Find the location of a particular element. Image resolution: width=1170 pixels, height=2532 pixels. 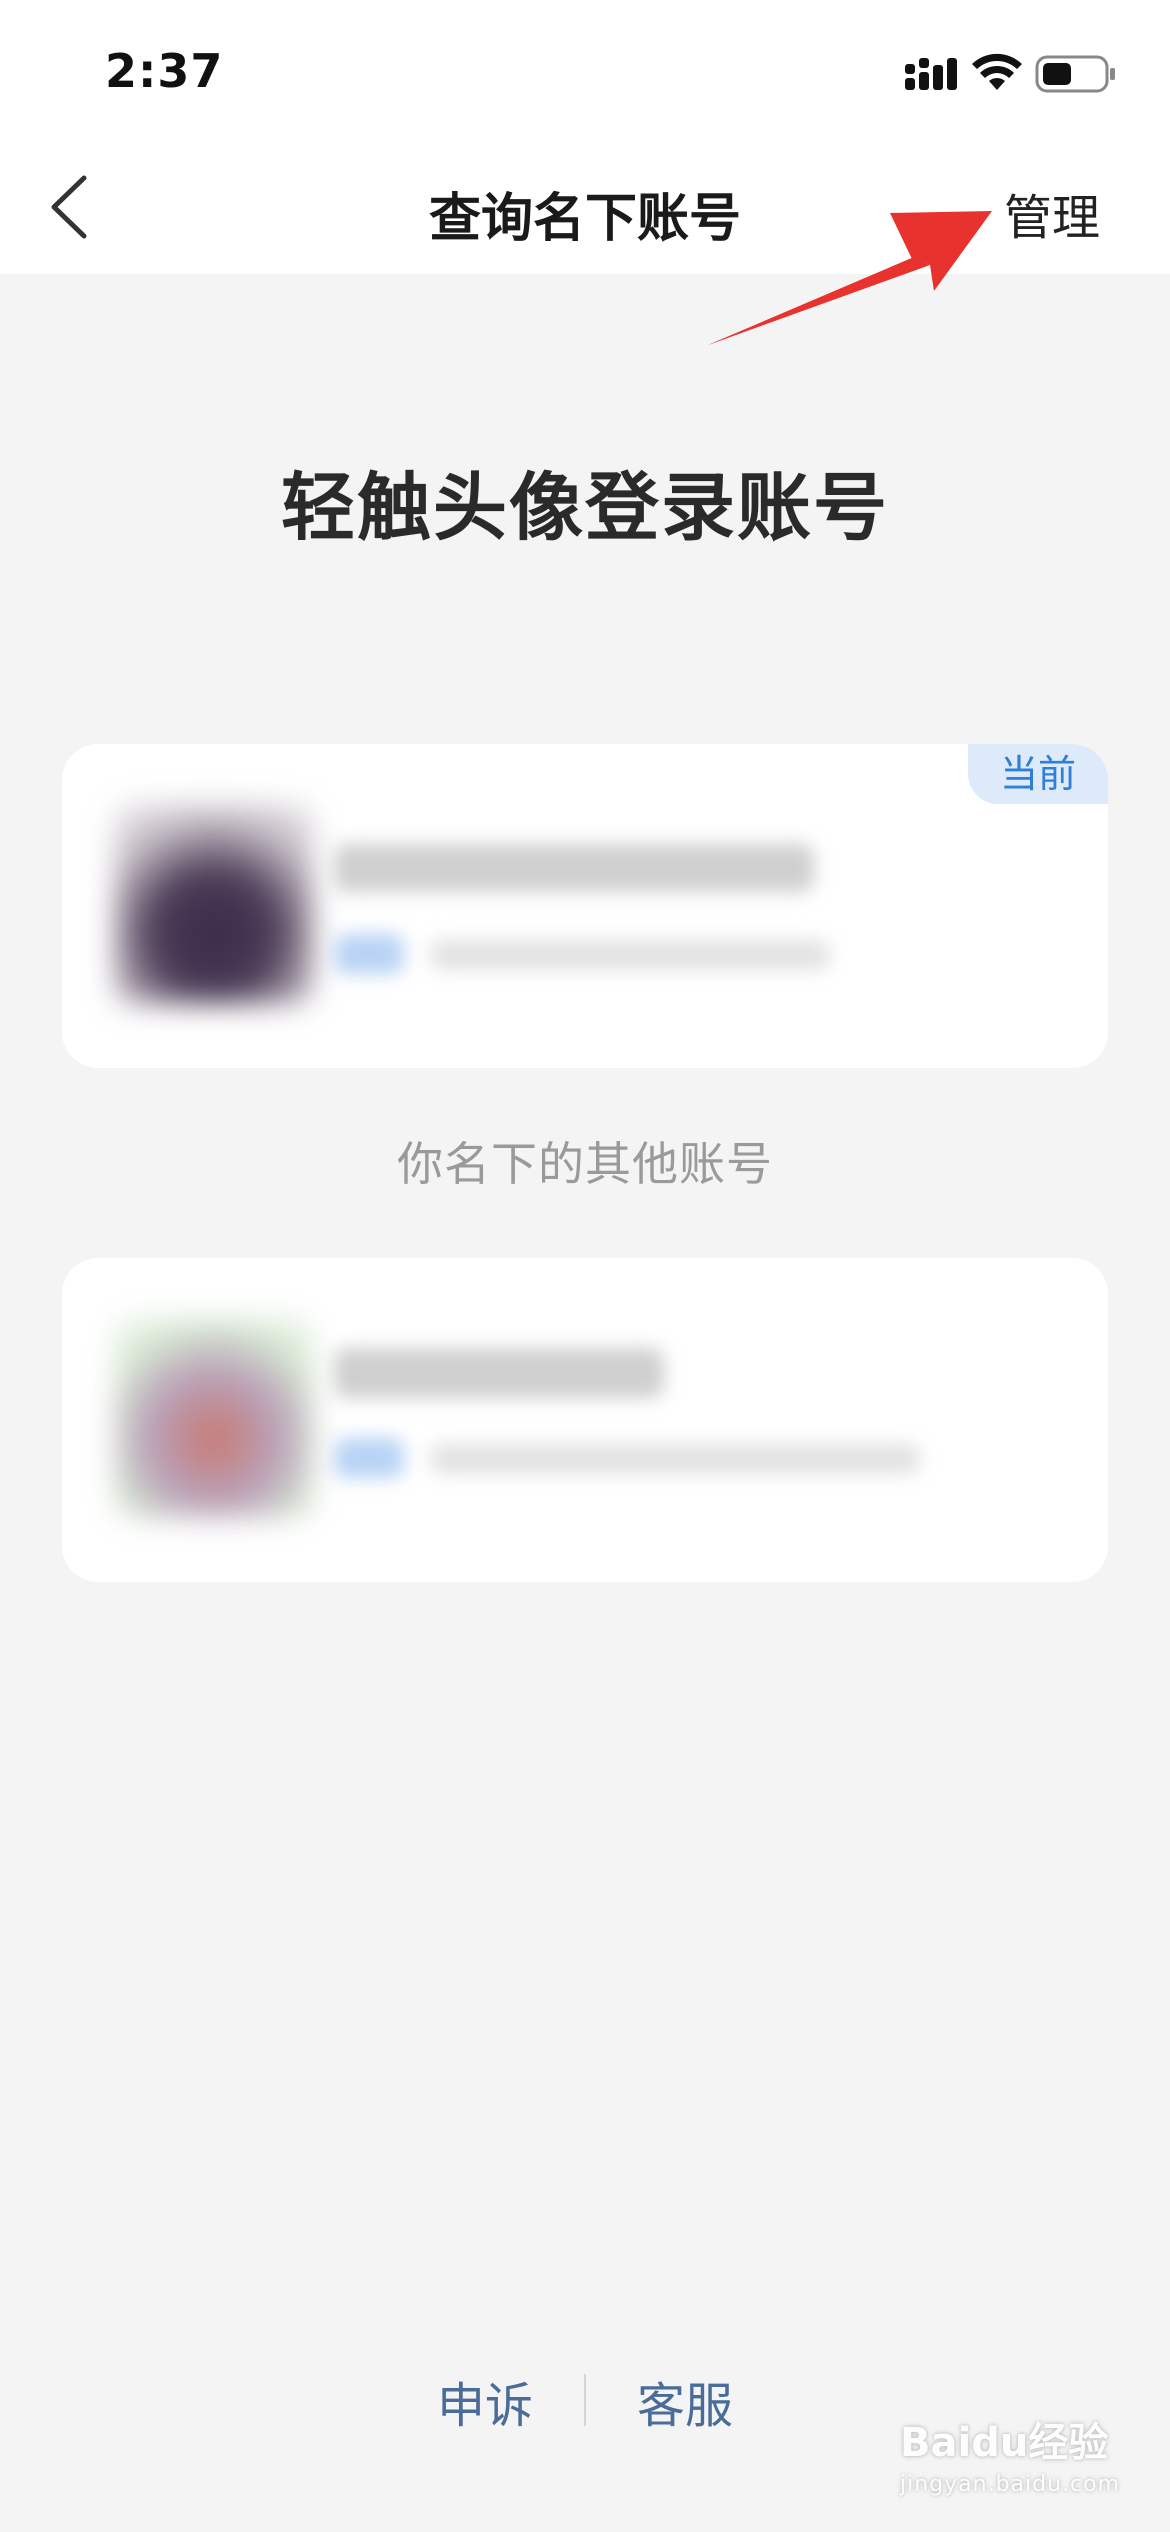

other-accounts-label: 你名下的其他账号 is located at coordinates (585, 1164).